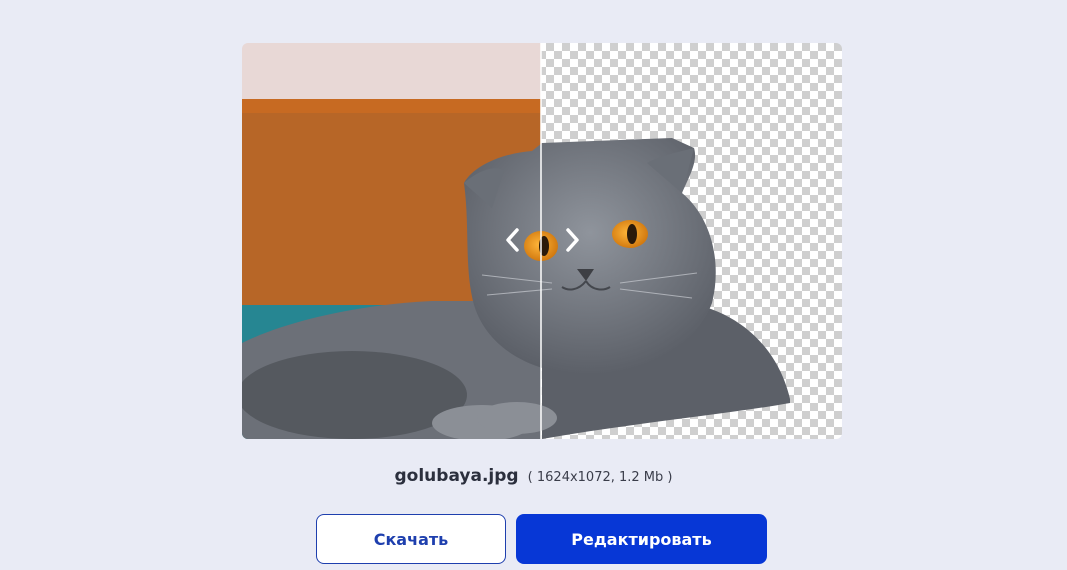 The image size is (1067, 570). Describe the element at coordinates (411, 539) in the screenshot. I see `download-button: Скачать` at that location.